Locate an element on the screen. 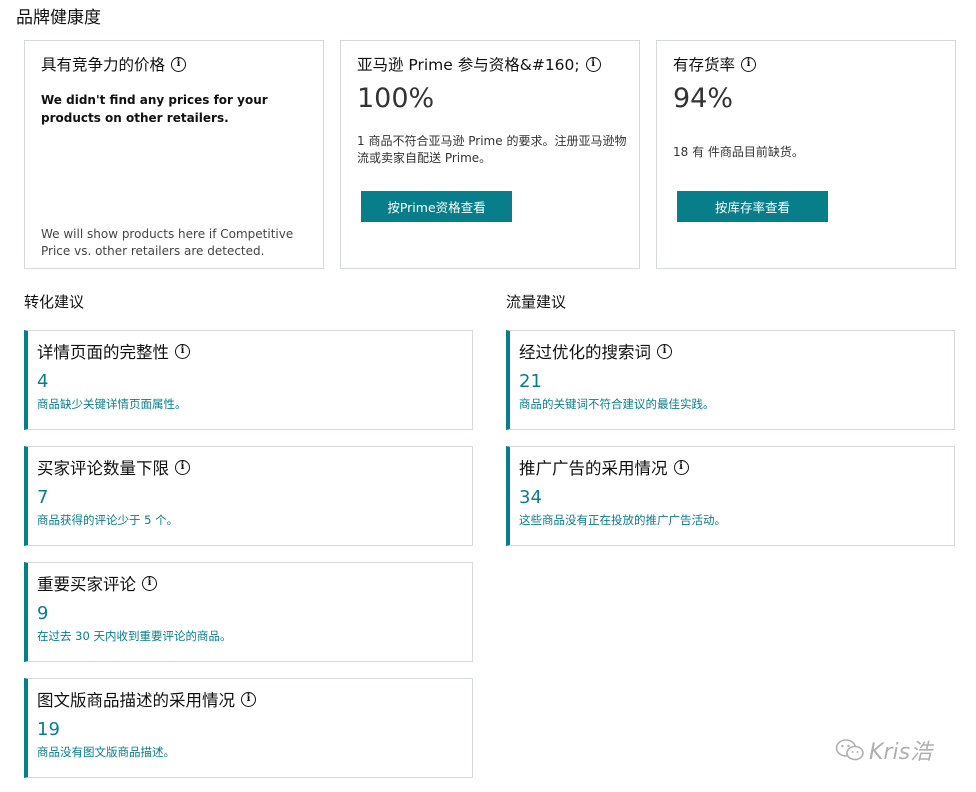 This screenshot has width=976, height=792. rec-description: 商品缺少关键详情页面属性。 is located at coordinates (112, 404).